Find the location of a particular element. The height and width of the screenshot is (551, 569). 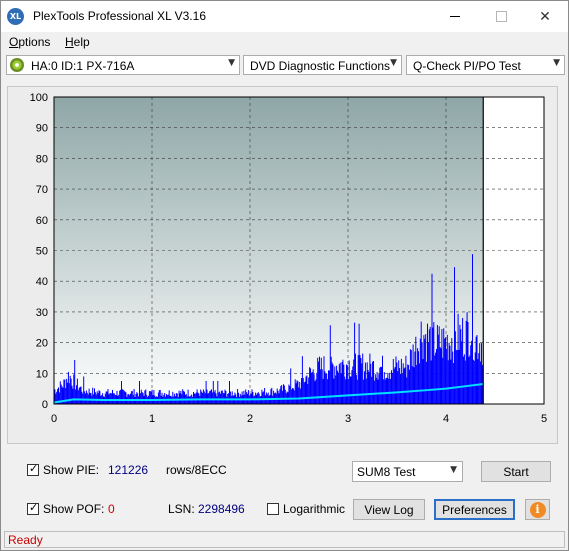

y-tick-label: 40 is located at coordinates (42, 282).